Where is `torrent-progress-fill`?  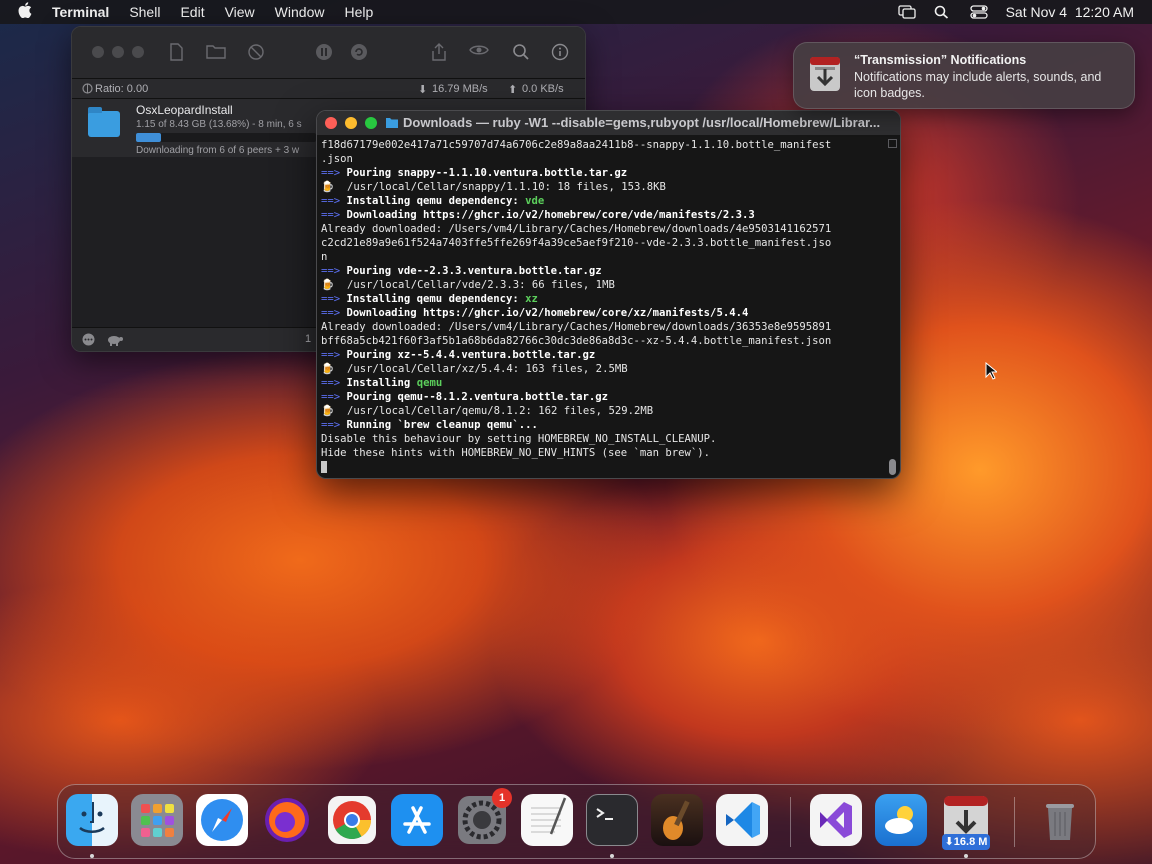
torrent-progress-fill is located at coordinates (148, 137).